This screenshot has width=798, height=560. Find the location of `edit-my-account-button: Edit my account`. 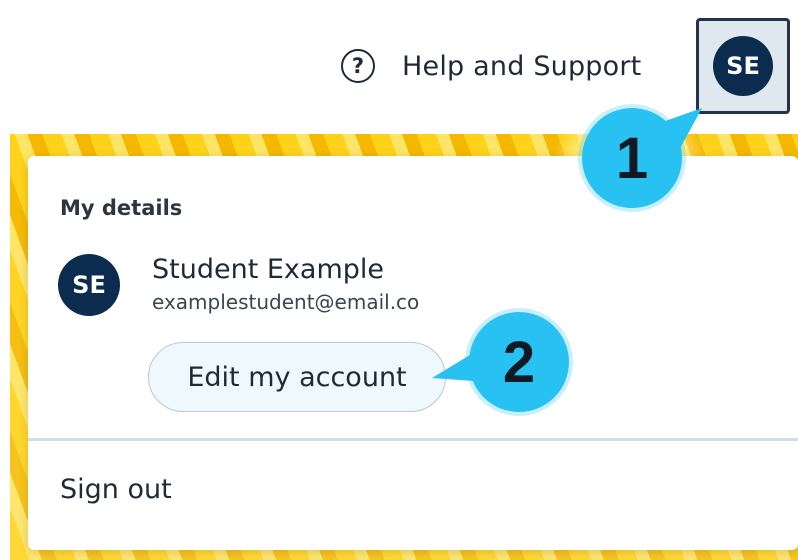

edit-my-account-button: Edit my account is located at coordinates (297, 377).